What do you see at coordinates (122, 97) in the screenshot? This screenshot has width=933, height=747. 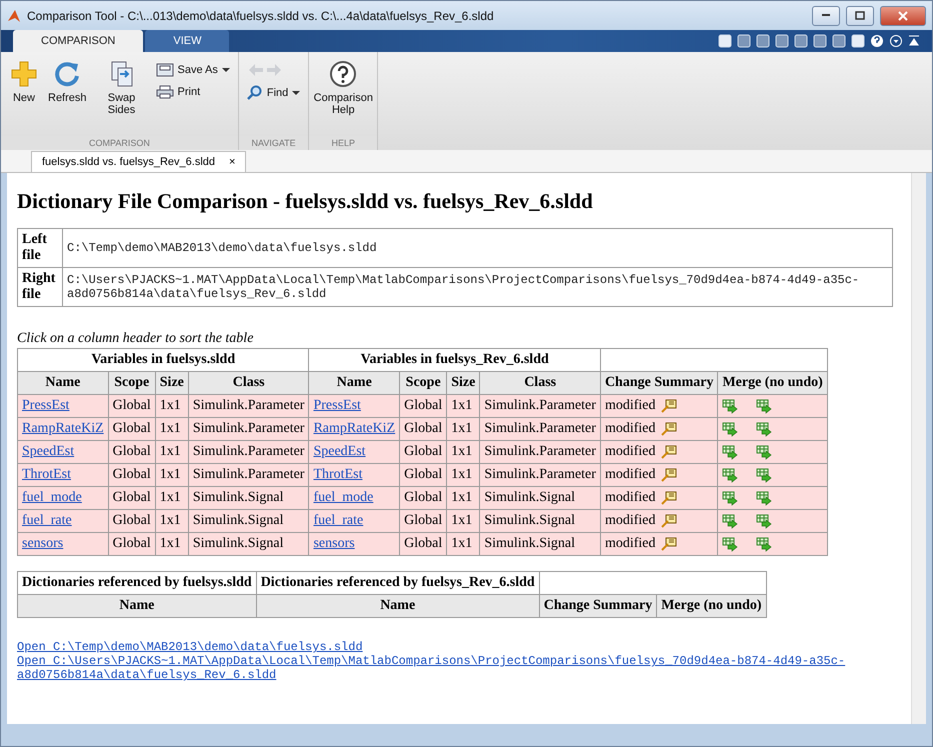 I see `ribbon-button: Swap Sides` at bounding box center [122, 97].